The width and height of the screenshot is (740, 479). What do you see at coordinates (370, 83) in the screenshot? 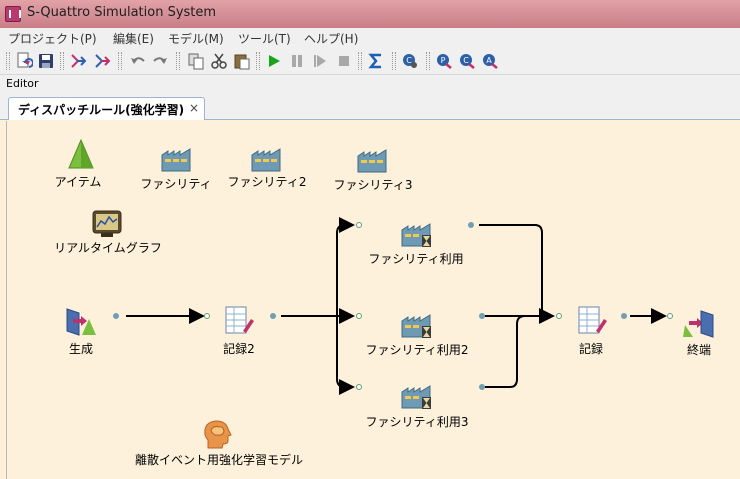
I see `editor-header: Editor` at bounding box center [370, 83].